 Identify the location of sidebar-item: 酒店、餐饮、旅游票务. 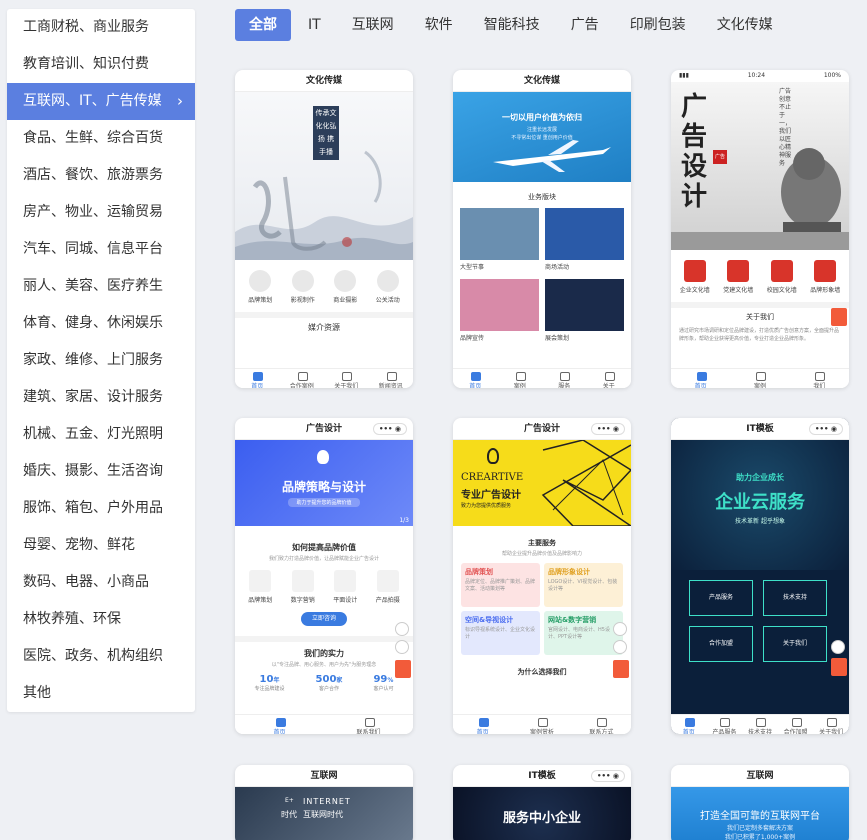
(101, 175).